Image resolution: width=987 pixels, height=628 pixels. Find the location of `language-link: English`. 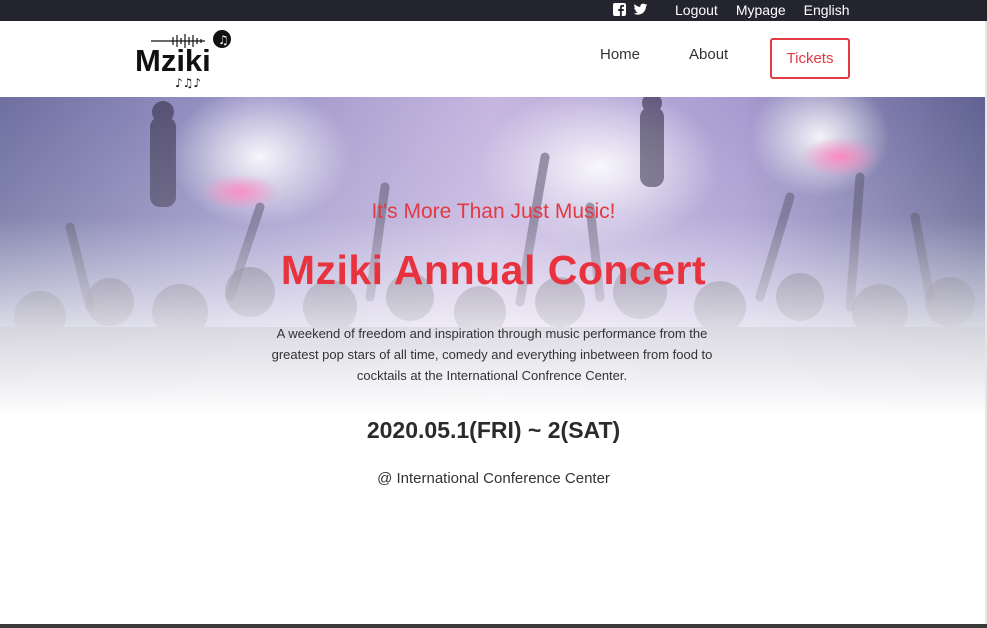

language-link: English is located at coordinates (827, 10).